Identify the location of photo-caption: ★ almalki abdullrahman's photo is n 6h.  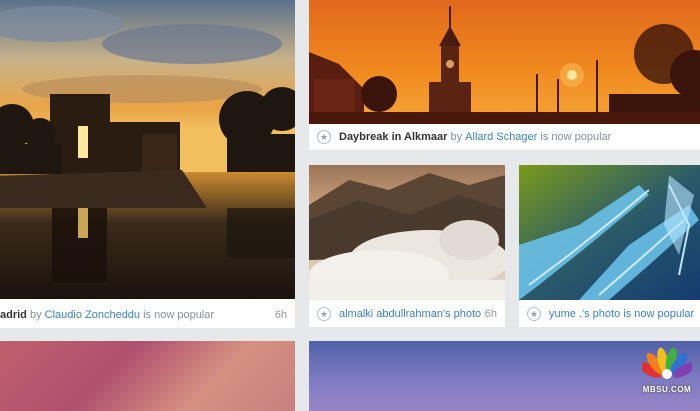
(407, 314).